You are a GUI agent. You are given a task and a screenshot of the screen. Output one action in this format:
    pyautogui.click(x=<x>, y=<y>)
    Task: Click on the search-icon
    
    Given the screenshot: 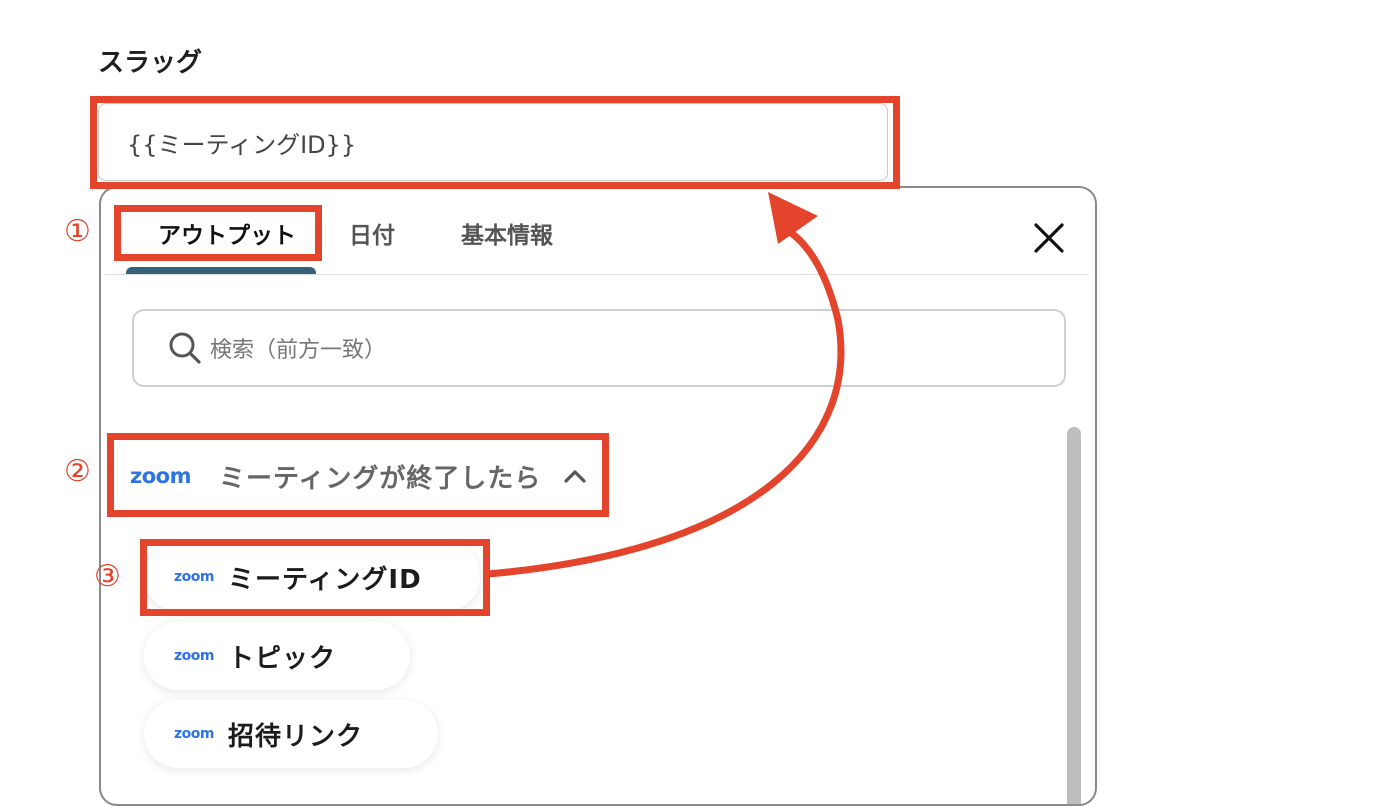 What is the action you would take?
    pyautogui.click(x=185, y=348)
    